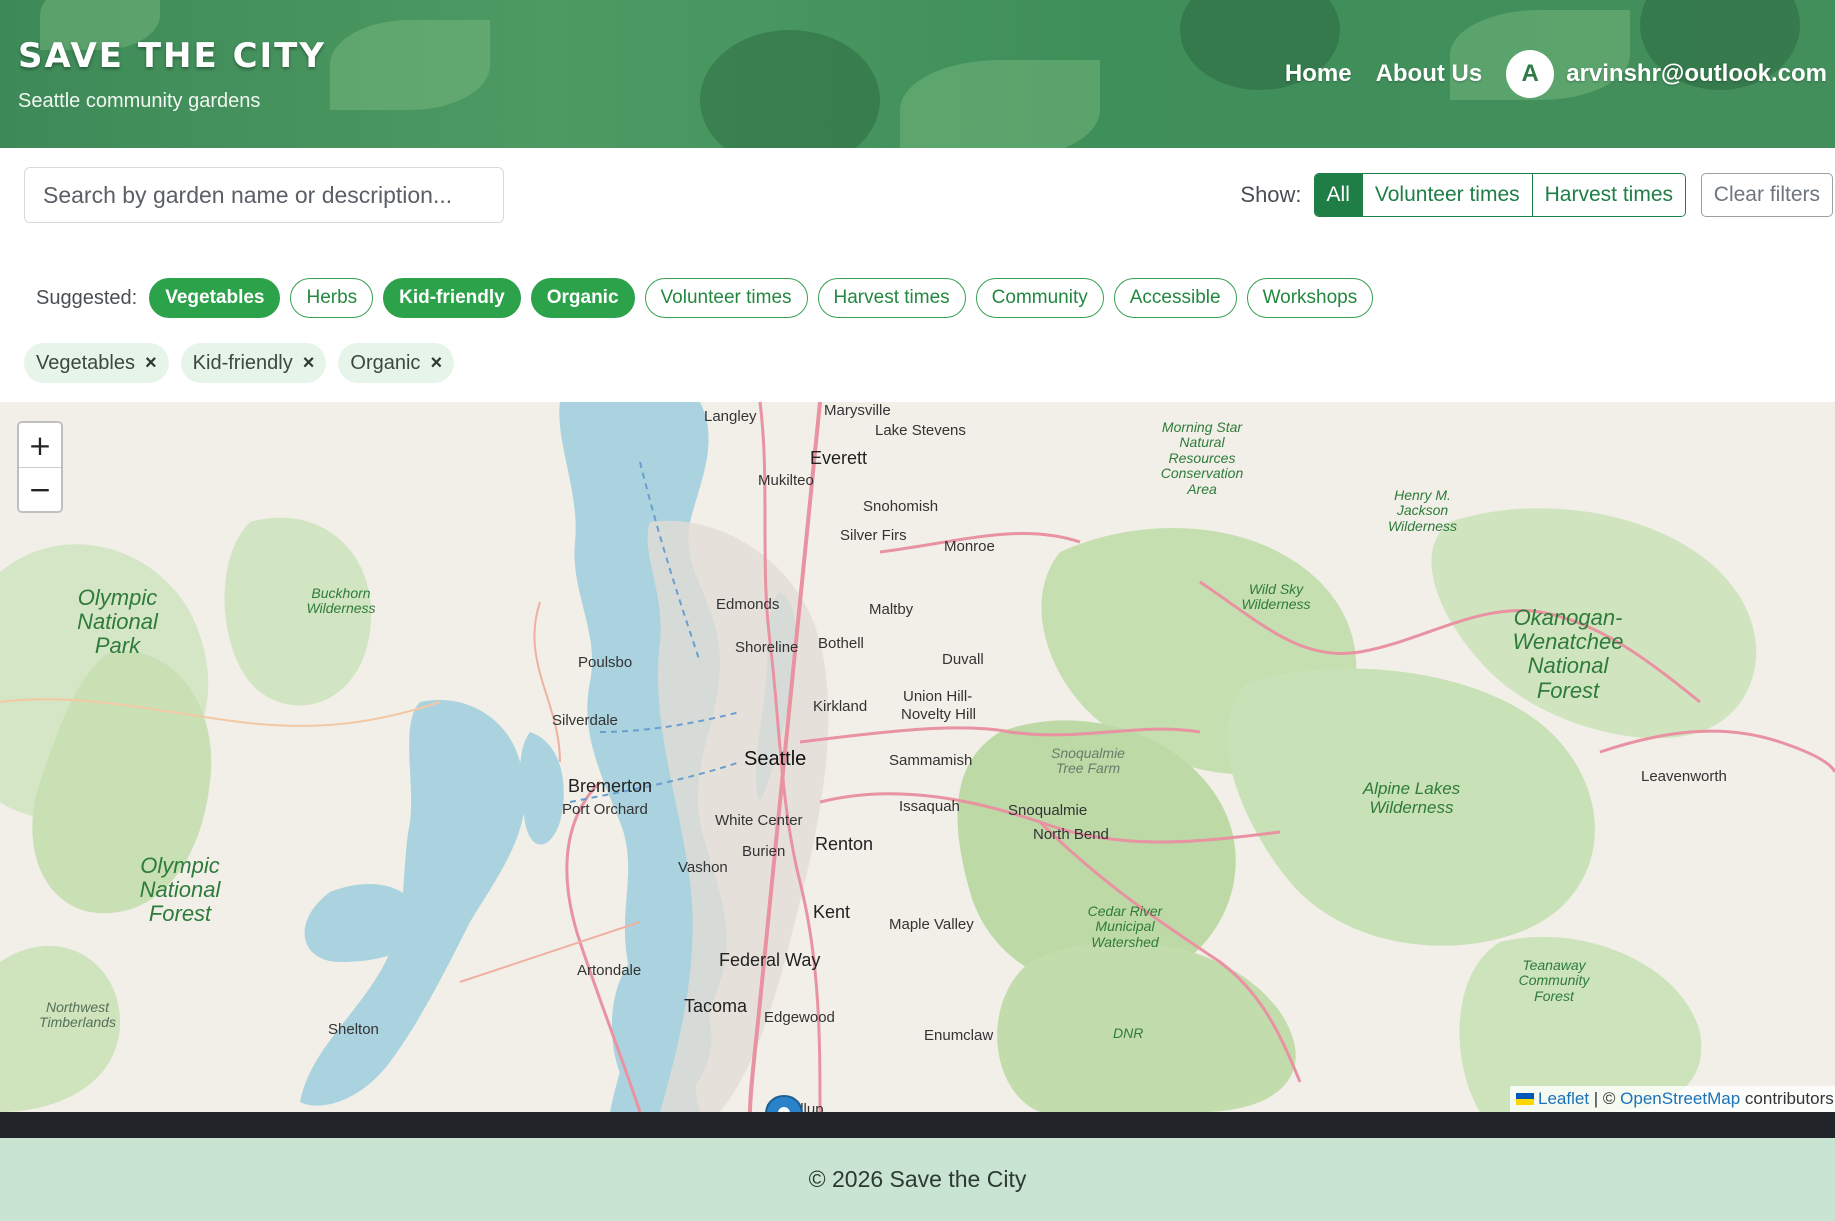 The image size is (1835, 1221). What do you see at coordinates (1787, 1098) in the screenshot?
I see `attribution-contributors: contributors` at bounding box center [1787, 1098].